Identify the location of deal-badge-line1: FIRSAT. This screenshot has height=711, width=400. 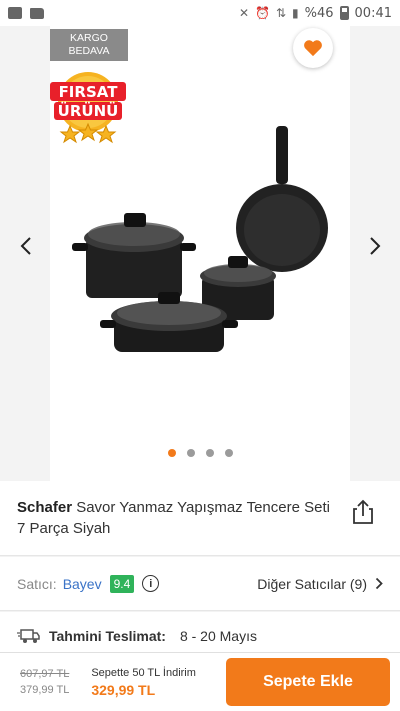
(89, 92).